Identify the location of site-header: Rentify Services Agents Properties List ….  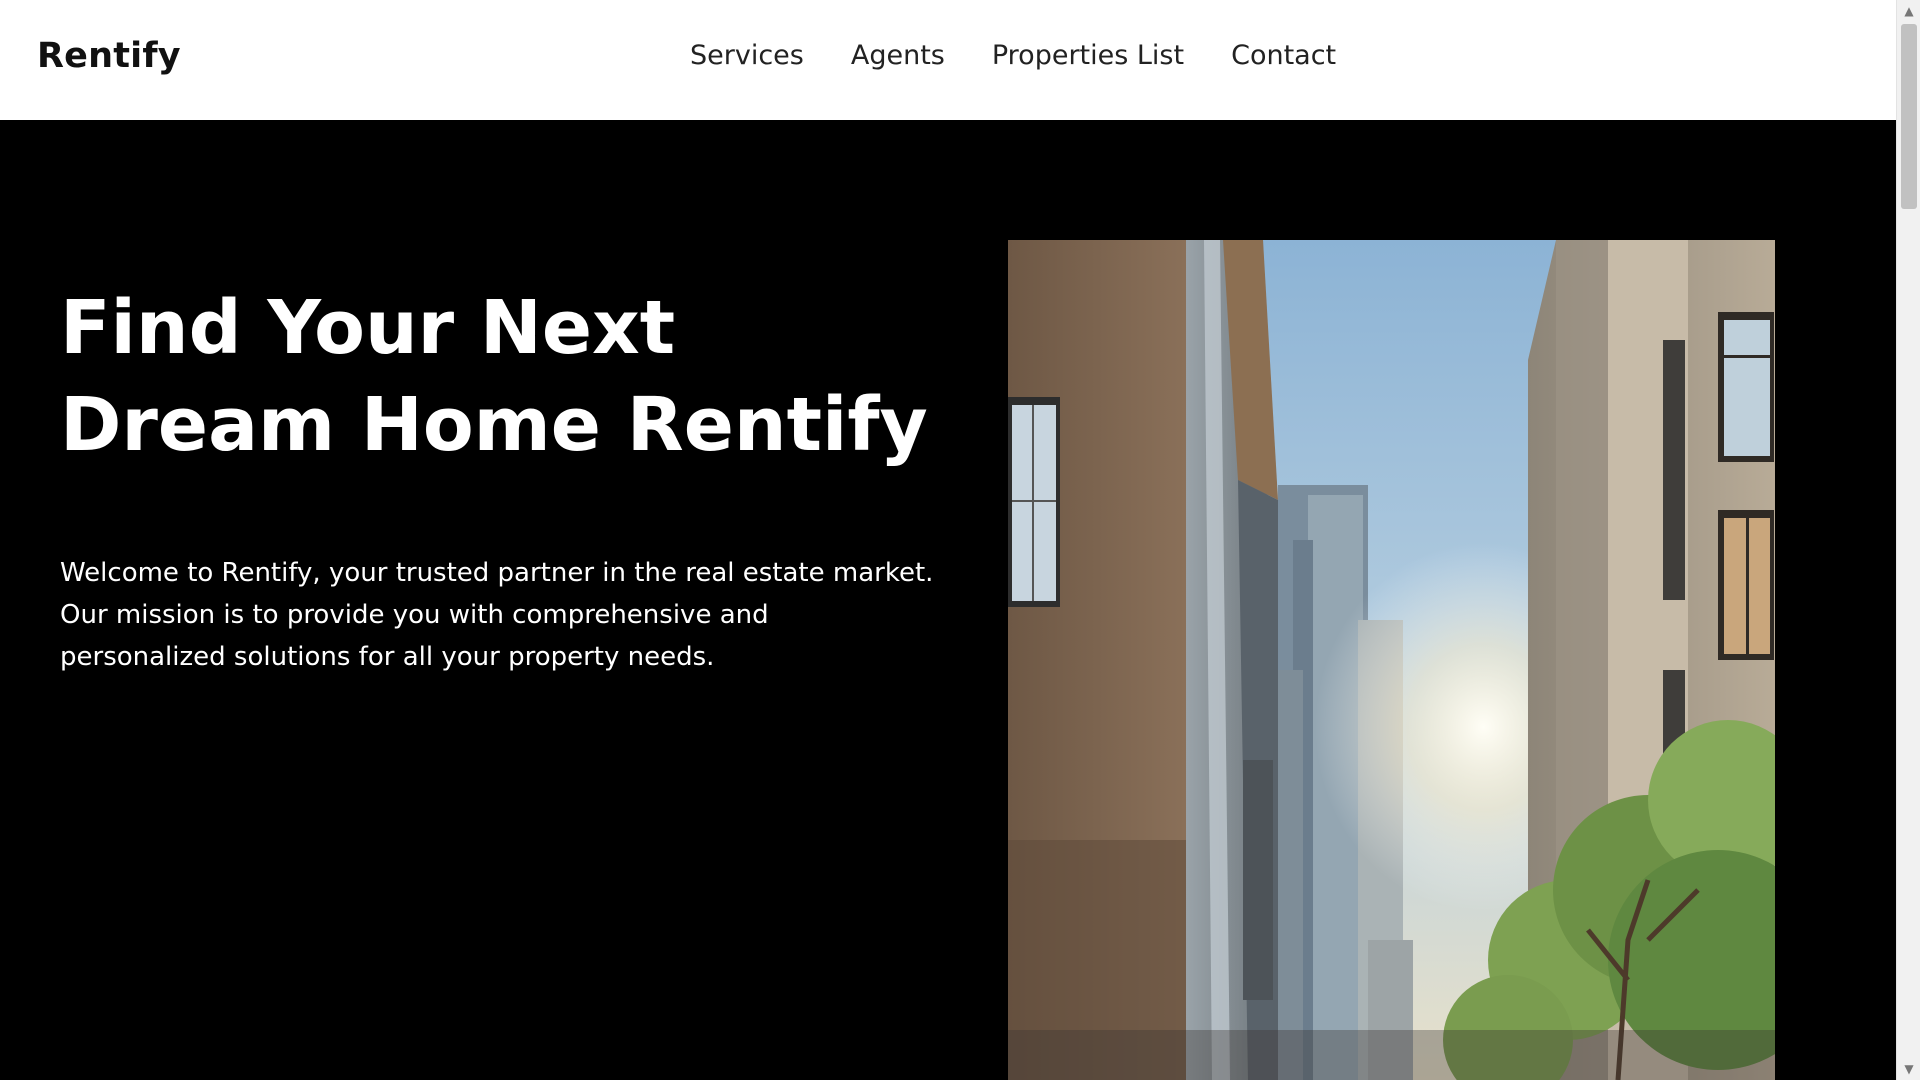
(948, 60).